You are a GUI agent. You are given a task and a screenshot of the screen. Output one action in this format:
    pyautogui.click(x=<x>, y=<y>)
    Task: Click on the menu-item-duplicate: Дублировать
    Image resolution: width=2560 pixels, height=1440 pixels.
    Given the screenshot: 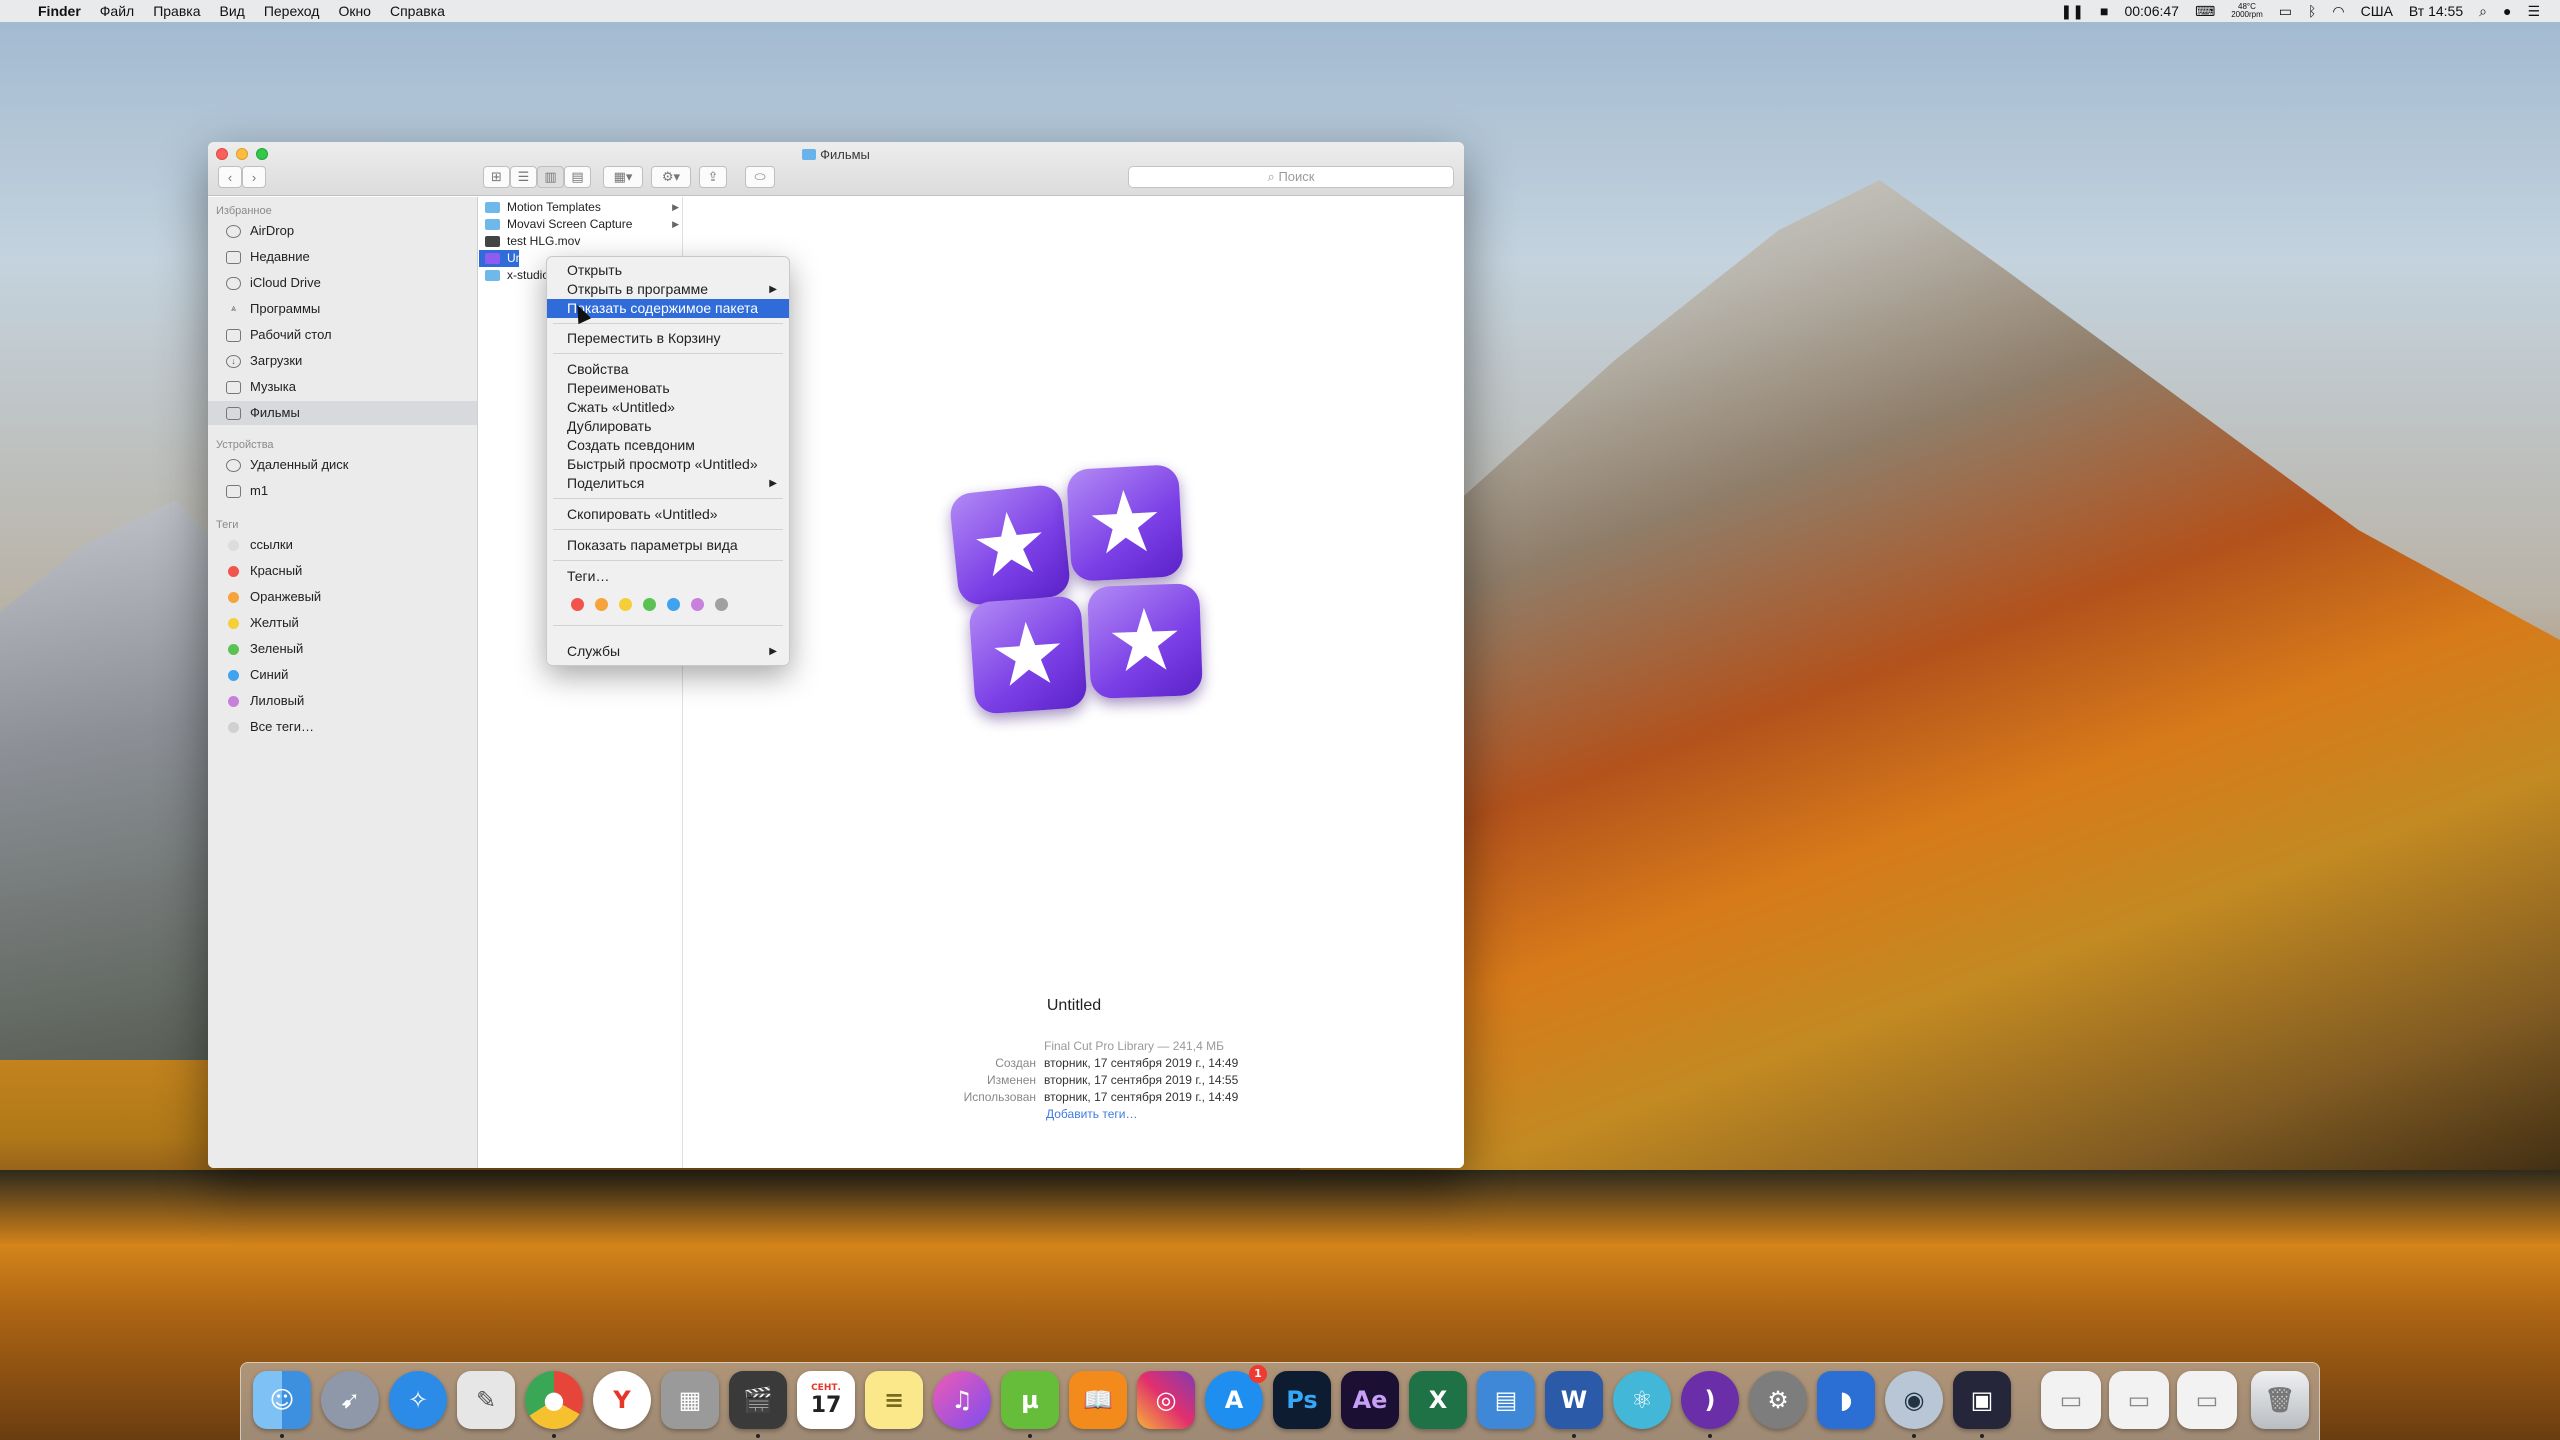 What is the action you would take?
    pyautogui.click(x=668, y=426)
    